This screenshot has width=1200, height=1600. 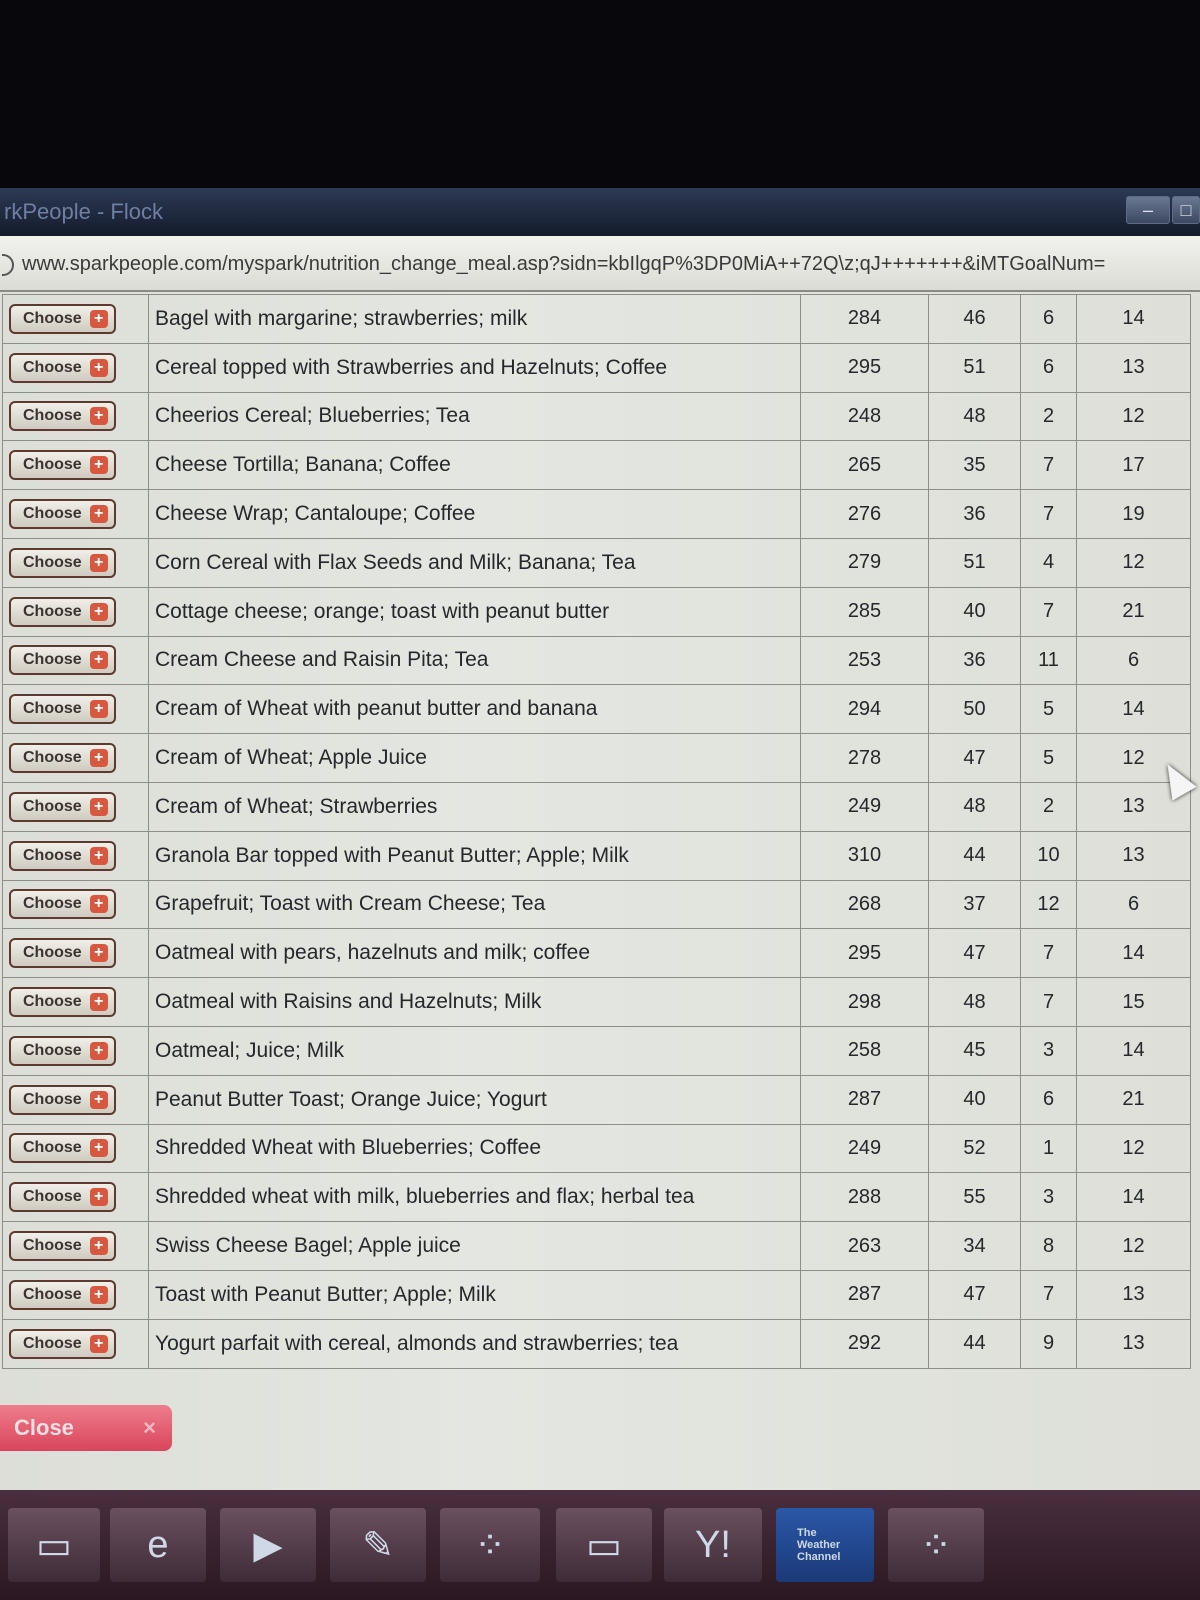 What do you see at coordinates (474, 319) in the screenshot?
I see `meal-name: Bagel with margarine; strawberries; milk` at bounding box center [474, 319].